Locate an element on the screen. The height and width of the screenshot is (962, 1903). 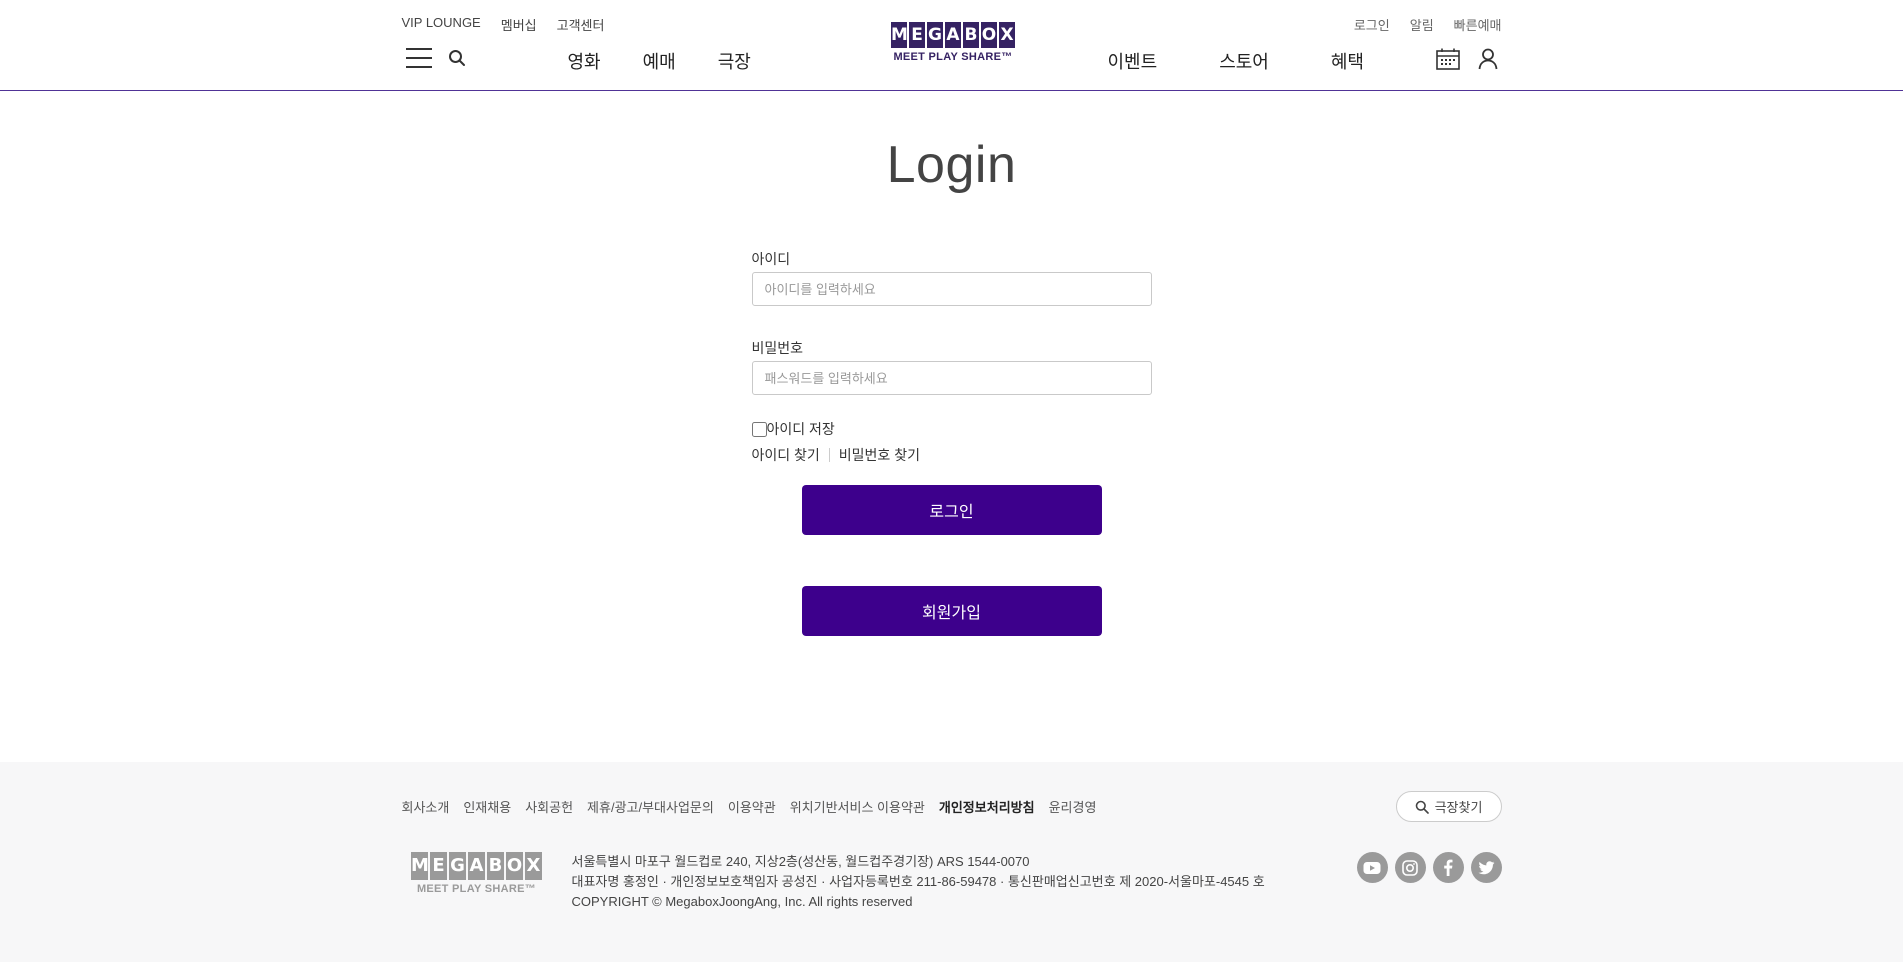
megabox-logo: MEGABOX MEET PLAY SHARE™ is located at coordinates (953, 42).